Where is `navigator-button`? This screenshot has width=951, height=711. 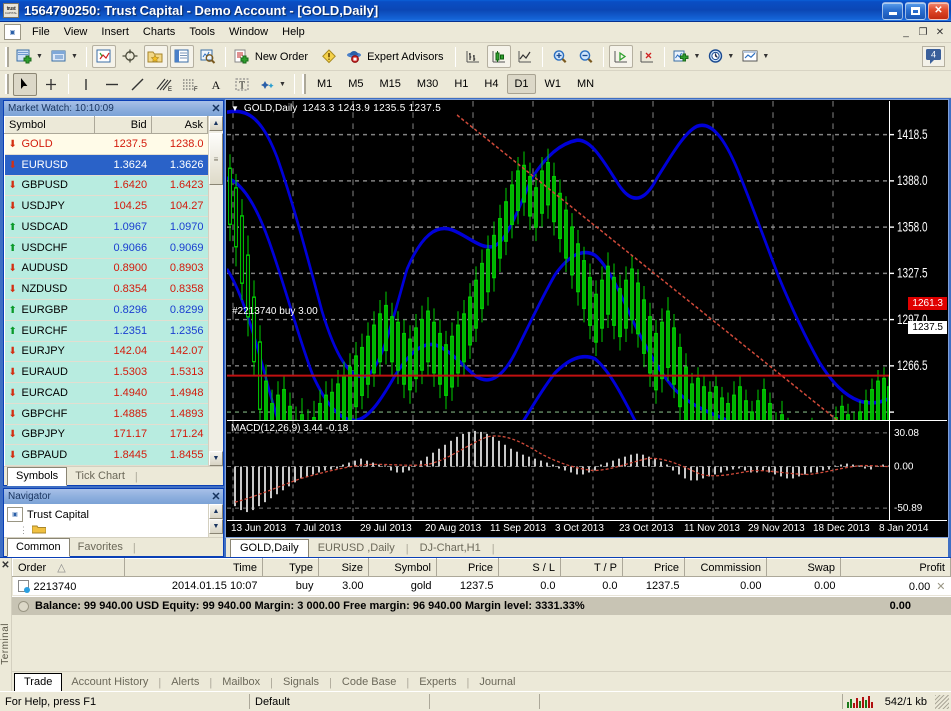 navigator-button is located at coordinates (155, 56).